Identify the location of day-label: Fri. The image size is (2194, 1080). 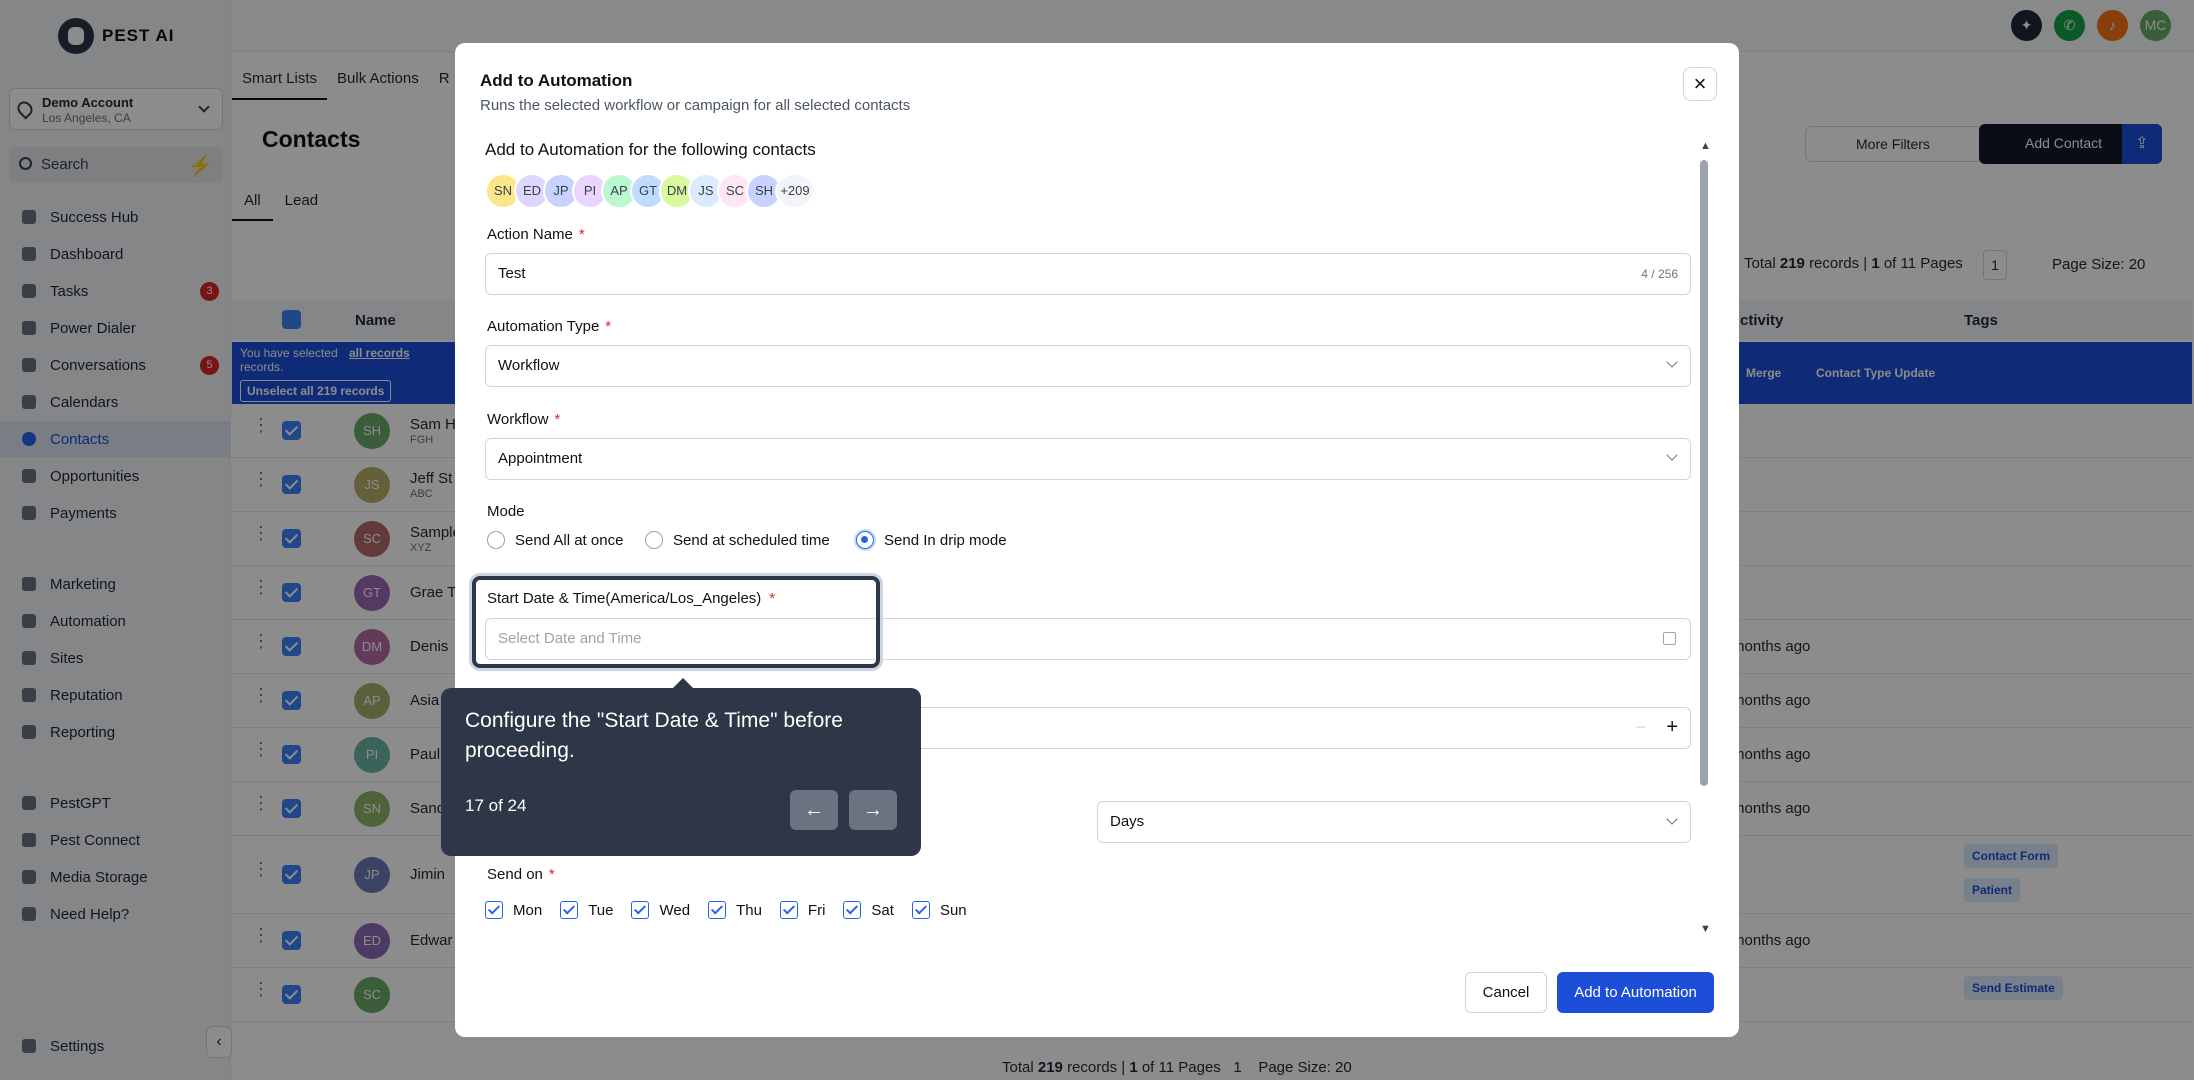
(816, 910).